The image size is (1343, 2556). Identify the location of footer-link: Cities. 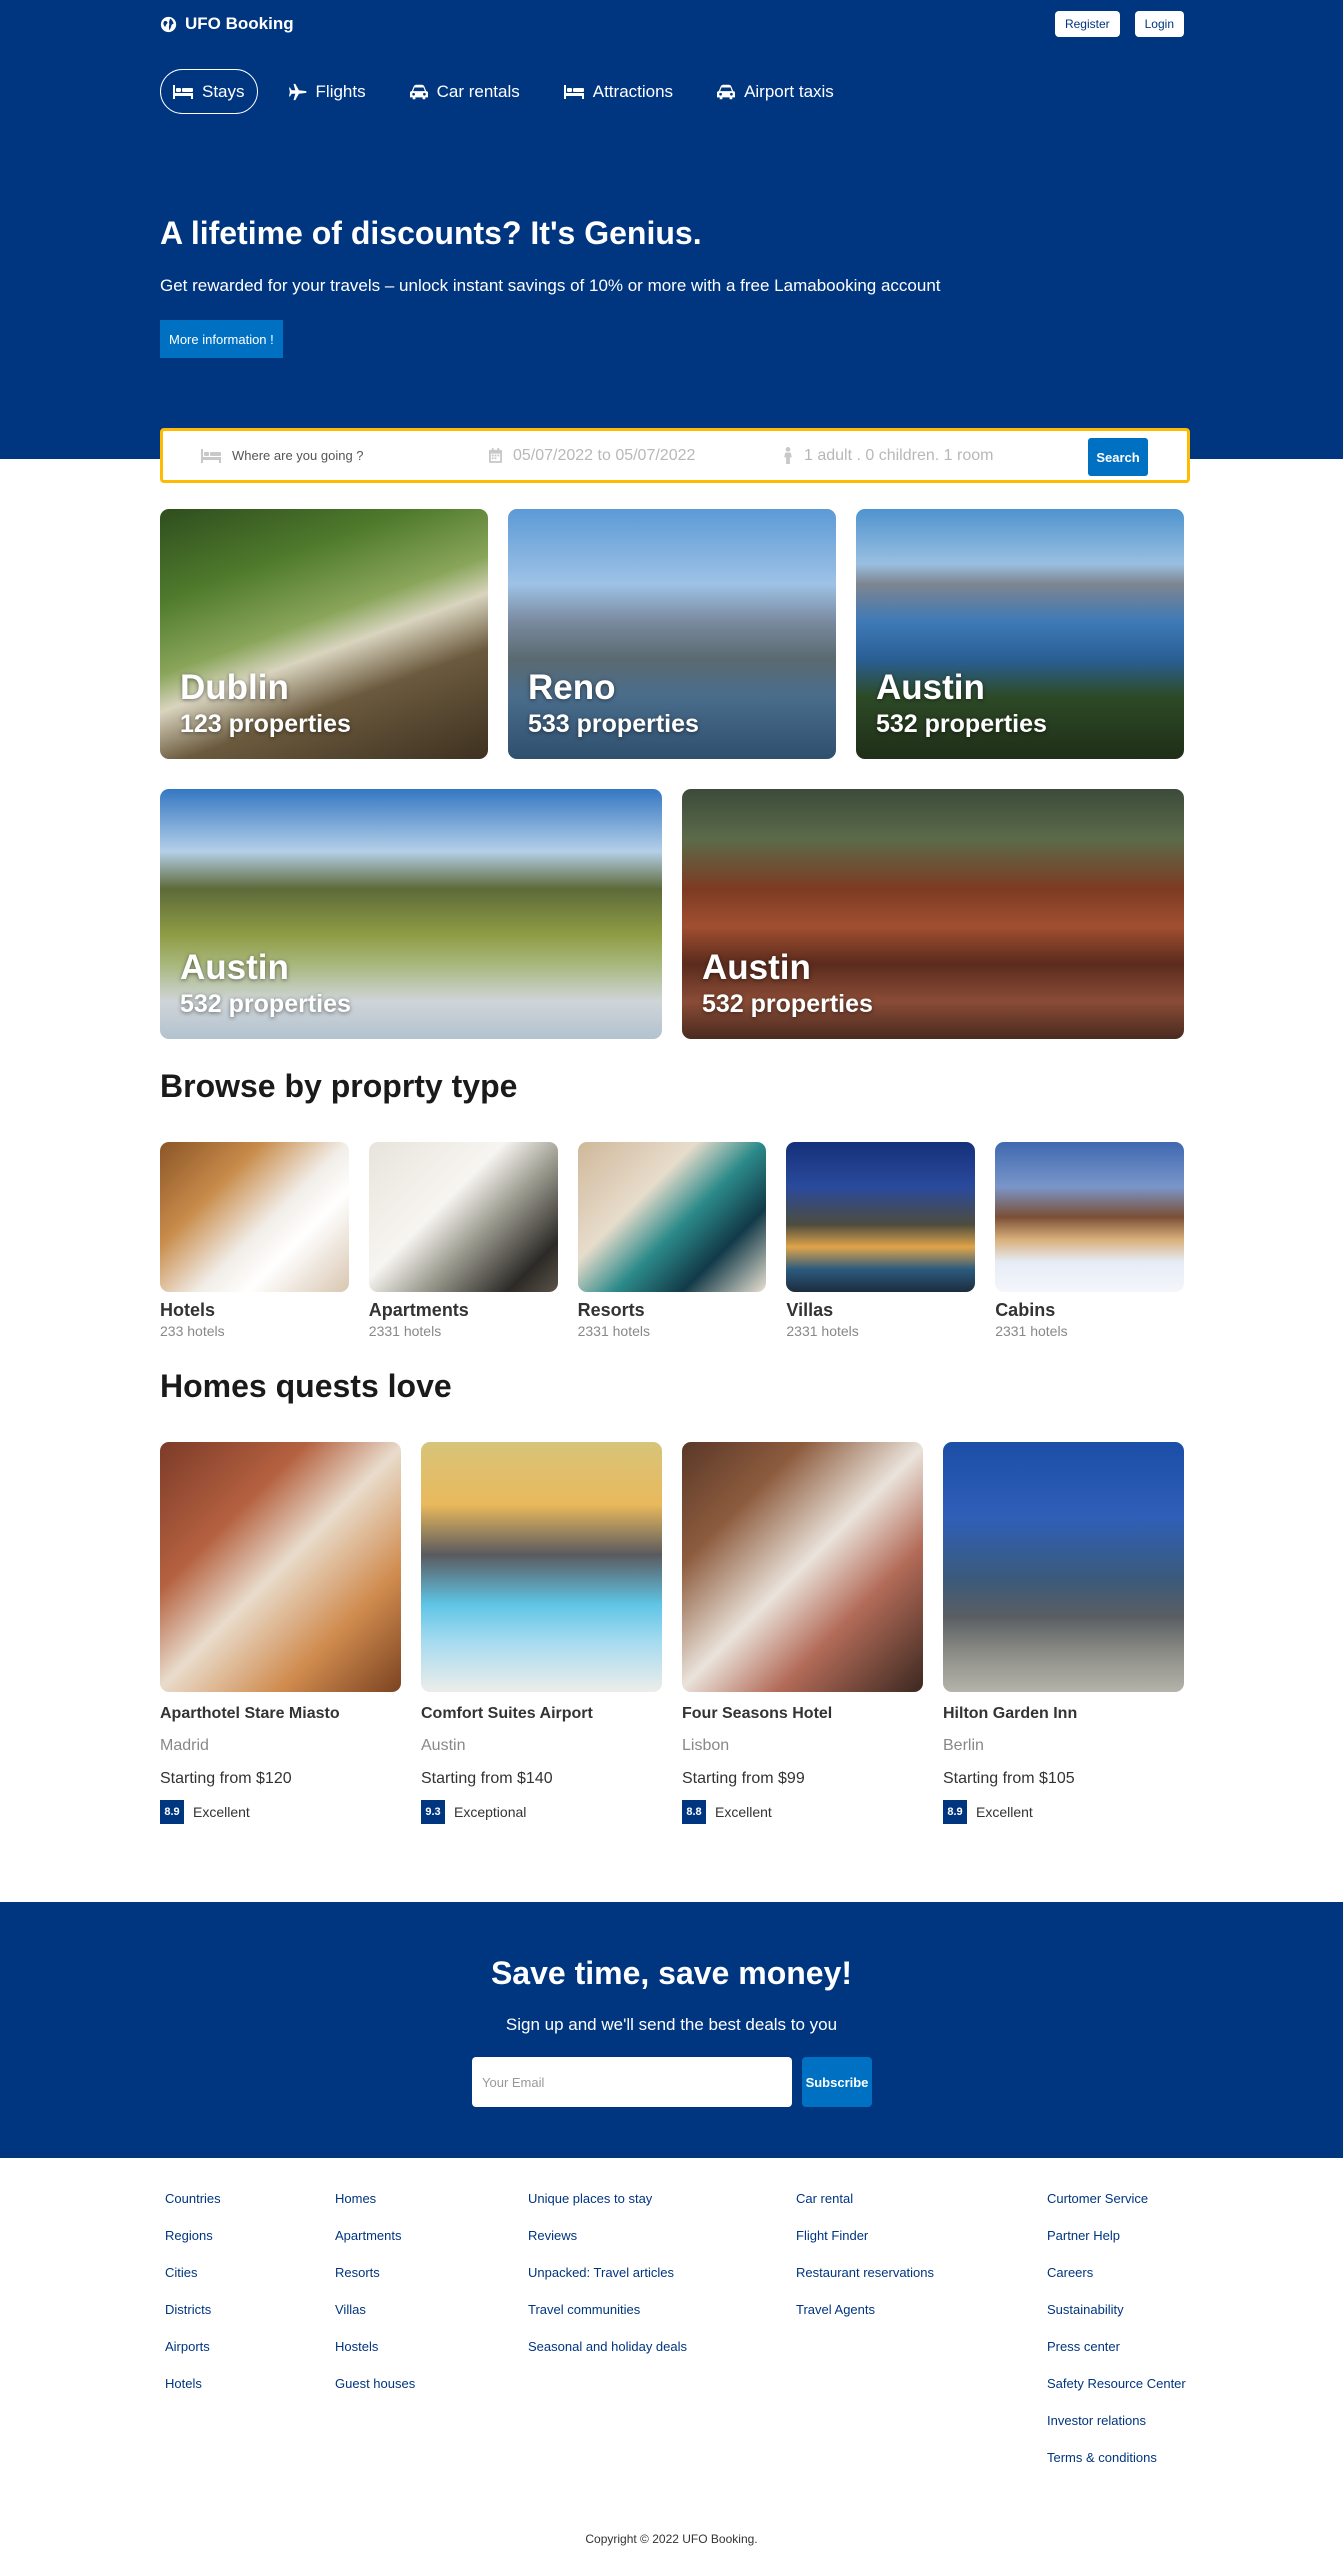
(193, 2283).